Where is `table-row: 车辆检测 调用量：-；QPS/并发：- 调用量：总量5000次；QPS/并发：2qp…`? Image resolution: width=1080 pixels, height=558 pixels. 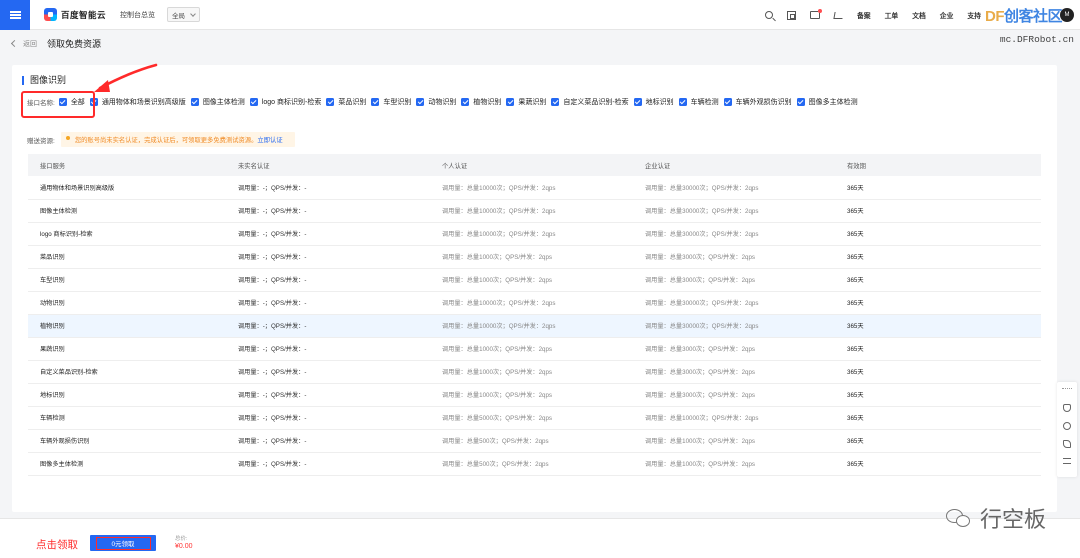
table-row: 车辆检测 调用量：-；QPS/并发：- 调用量：总量5000次；QPS/并发：2qp… is located at coordinates (534, 418).